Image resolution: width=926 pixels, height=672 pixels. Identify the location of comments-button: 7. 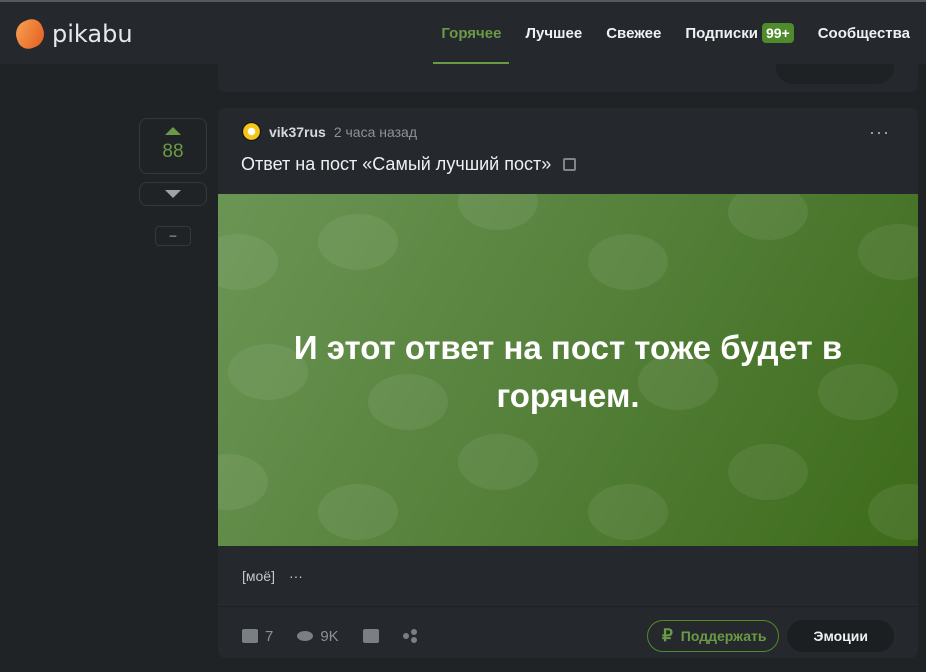
(257, 636).